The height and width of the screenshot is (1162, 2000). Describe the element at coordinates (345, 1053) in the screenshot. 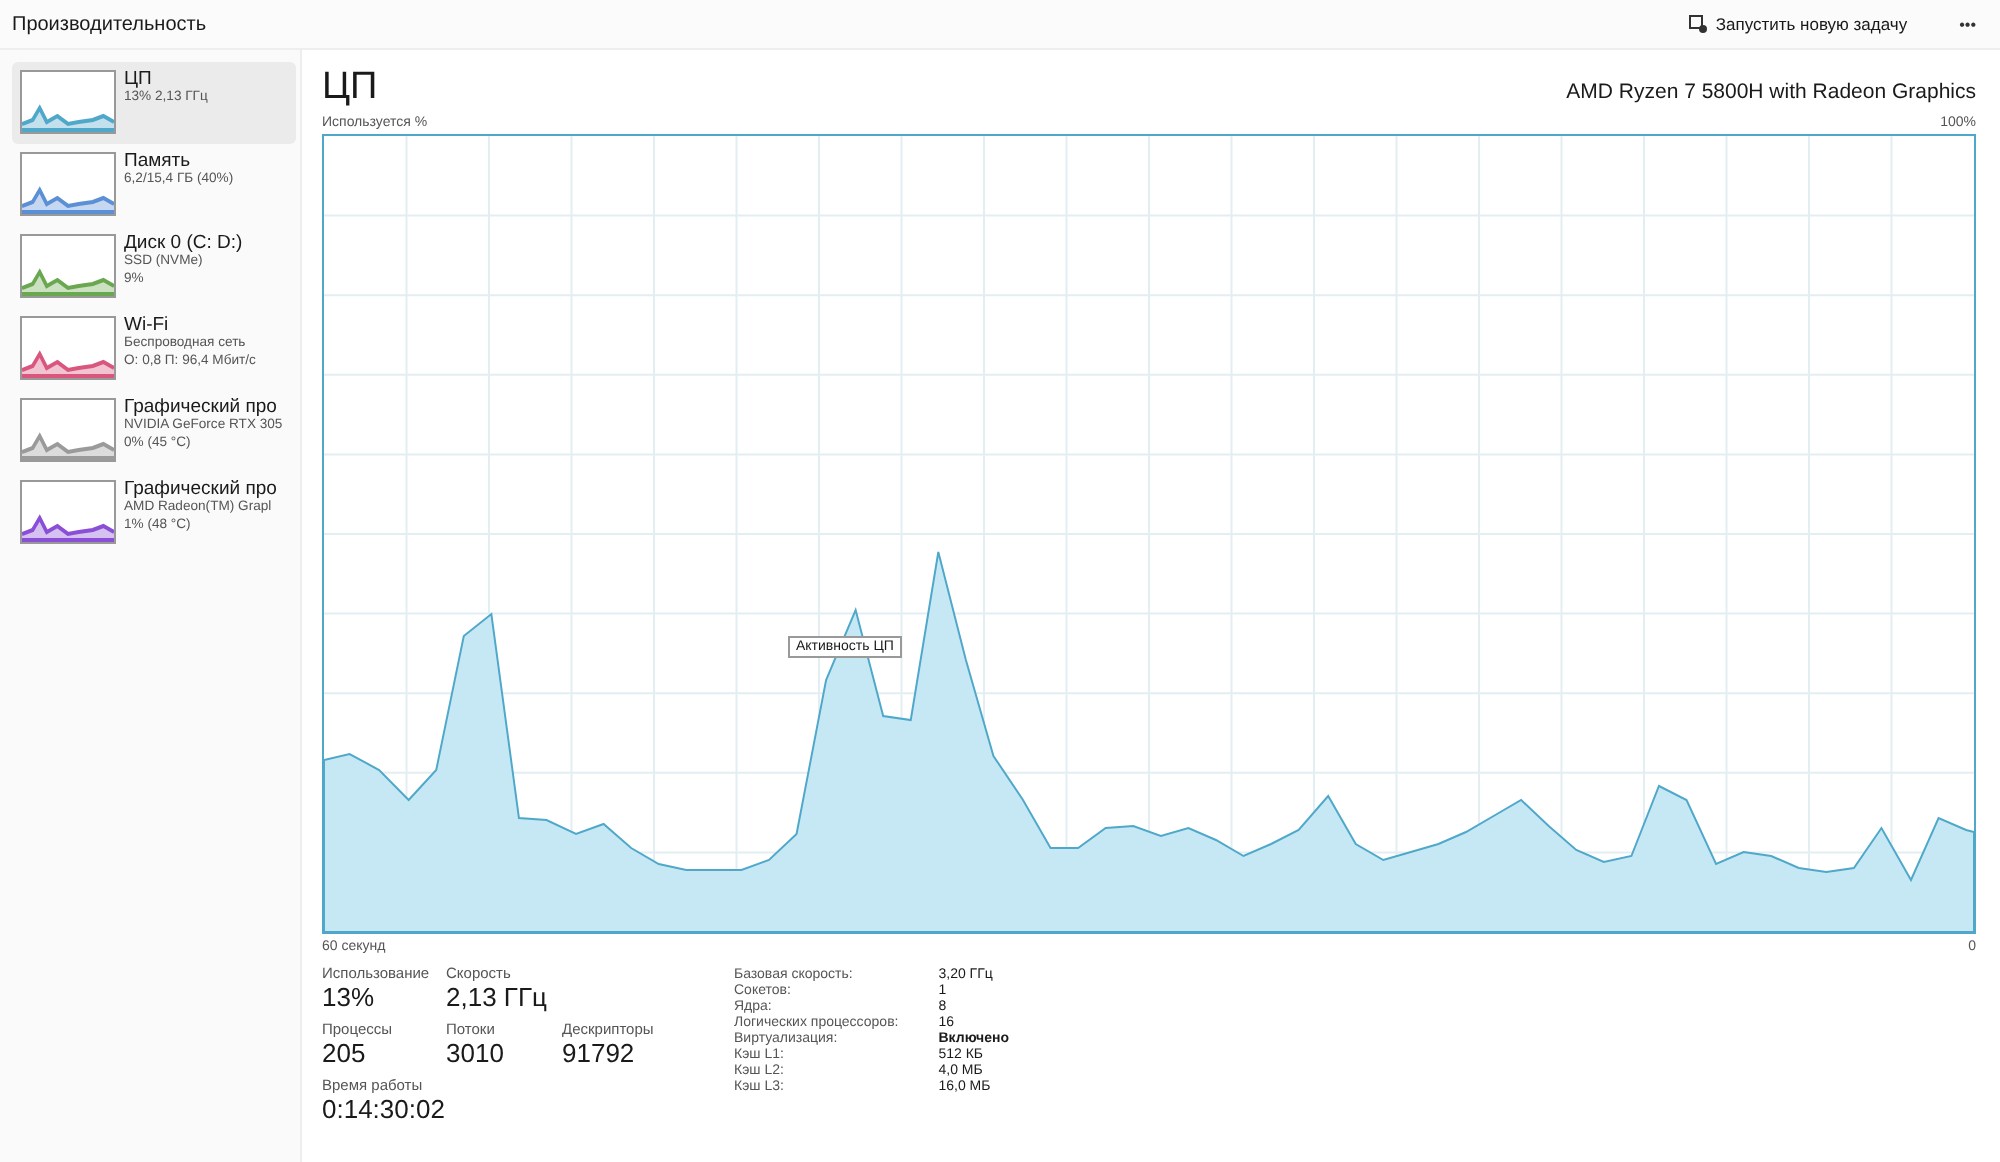

I see `stat-value: 205` at that location.